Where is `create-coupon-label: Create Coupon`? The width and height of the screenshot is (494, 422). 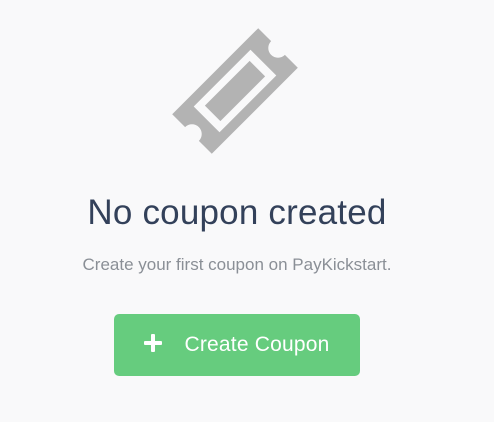
create-coupon-label: Create Coupon is located at coordinates (257, 344).